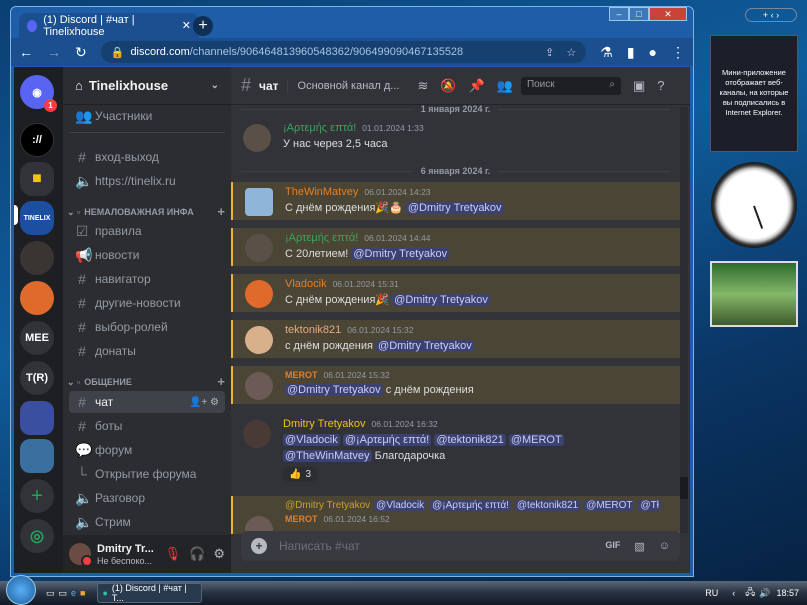 This screenshot has width=807, height=605. Describe the element at coordinates (327, 456) in the screenshot. I see `mention: @TheWinMatvey` at that location.